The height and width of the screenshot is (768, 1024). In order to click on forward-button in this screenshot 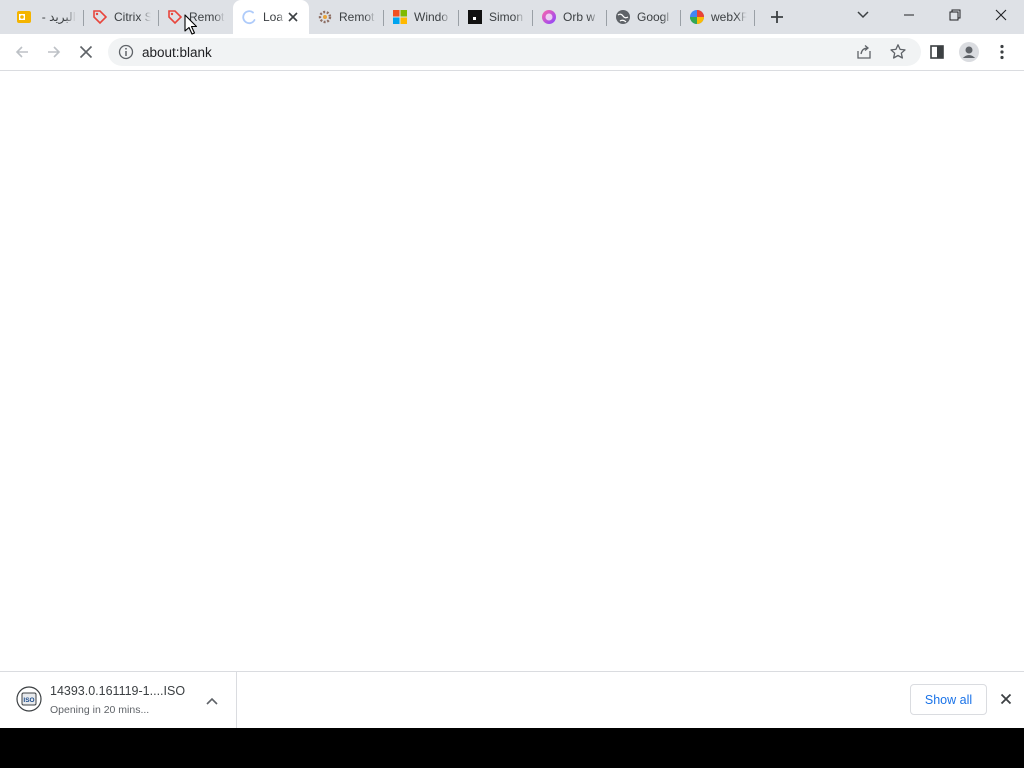, I will do `click(54, 52)`.